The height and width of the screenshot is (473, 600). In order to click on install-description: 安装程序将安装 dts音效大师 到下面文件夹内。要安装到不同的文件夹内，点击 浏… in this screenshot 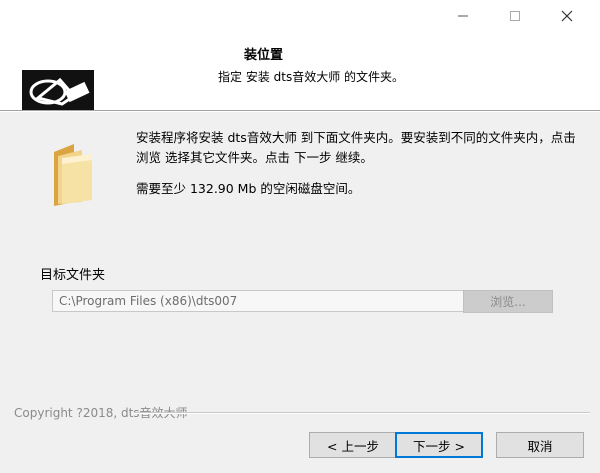, I will do `click(356, 147)`.